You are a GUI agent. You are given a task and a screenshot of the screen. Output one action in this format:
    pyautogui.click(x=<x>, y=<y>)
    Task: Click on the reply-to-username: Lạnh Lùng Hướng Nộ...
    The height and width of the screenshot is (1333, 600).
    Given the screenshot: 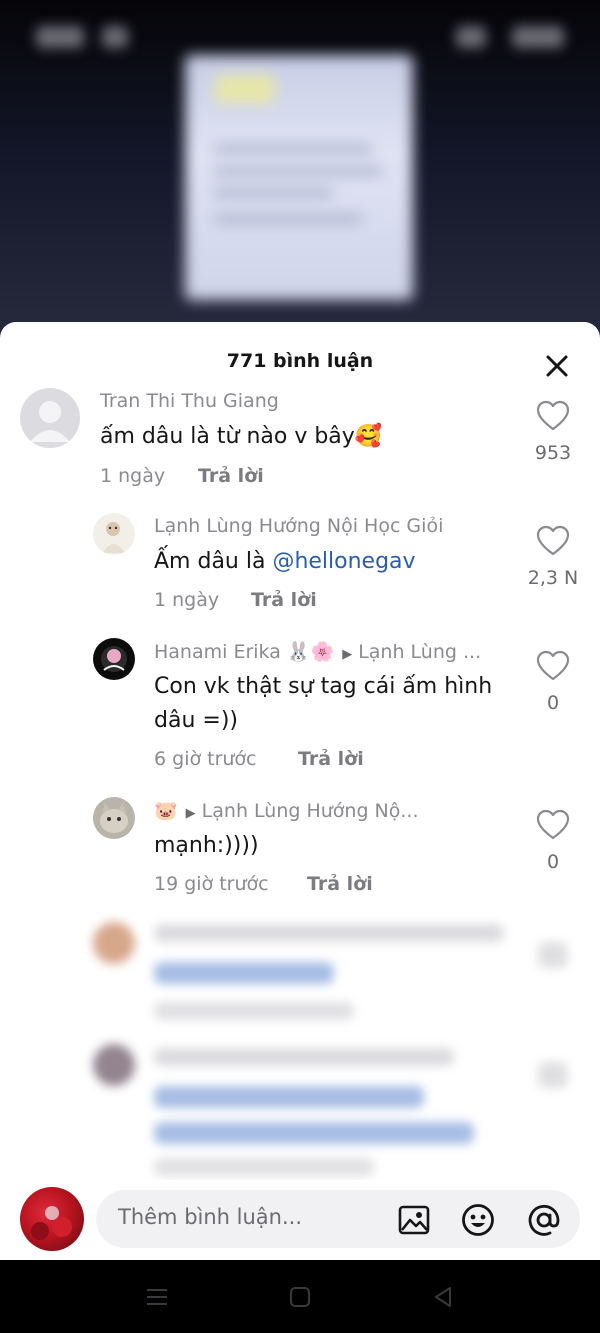 What is the action you would take?
    pyautogui.click(x=310, y=811)
    